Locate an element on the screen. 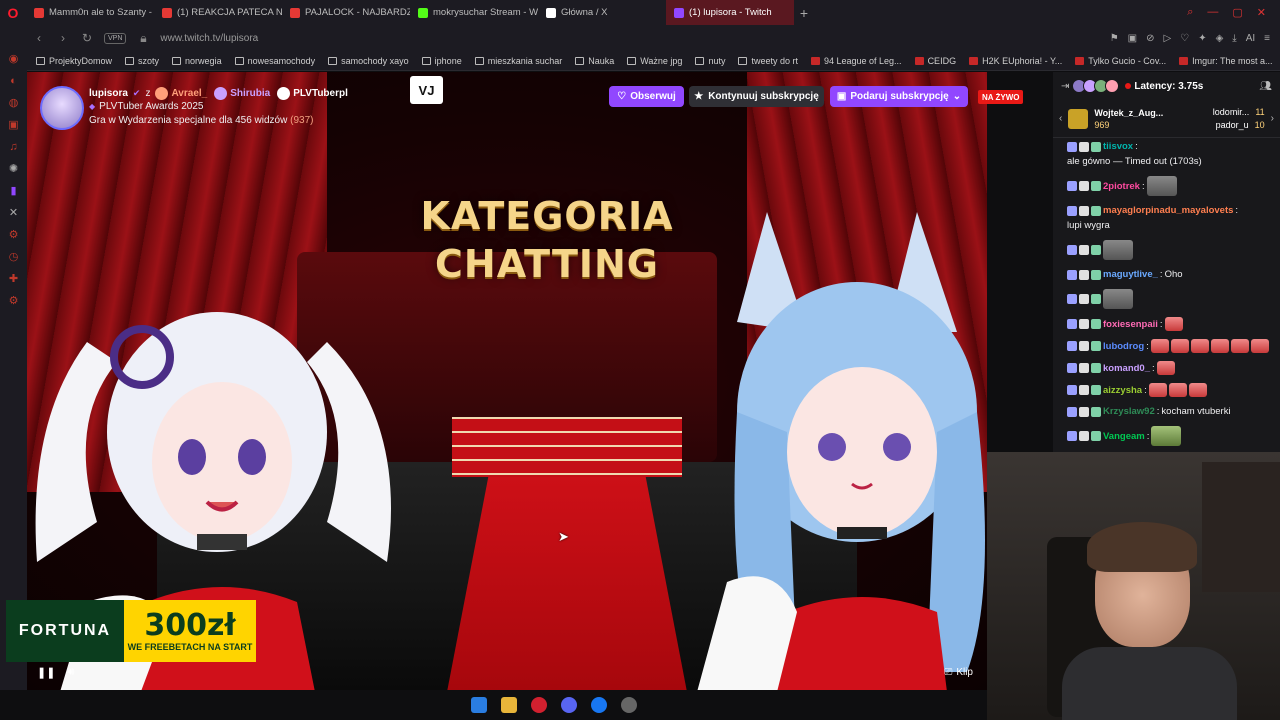 The width and height of the screenshot is (1280, 720). bookmark-item: mieszkania suchar is located at coordinates (518, 61).